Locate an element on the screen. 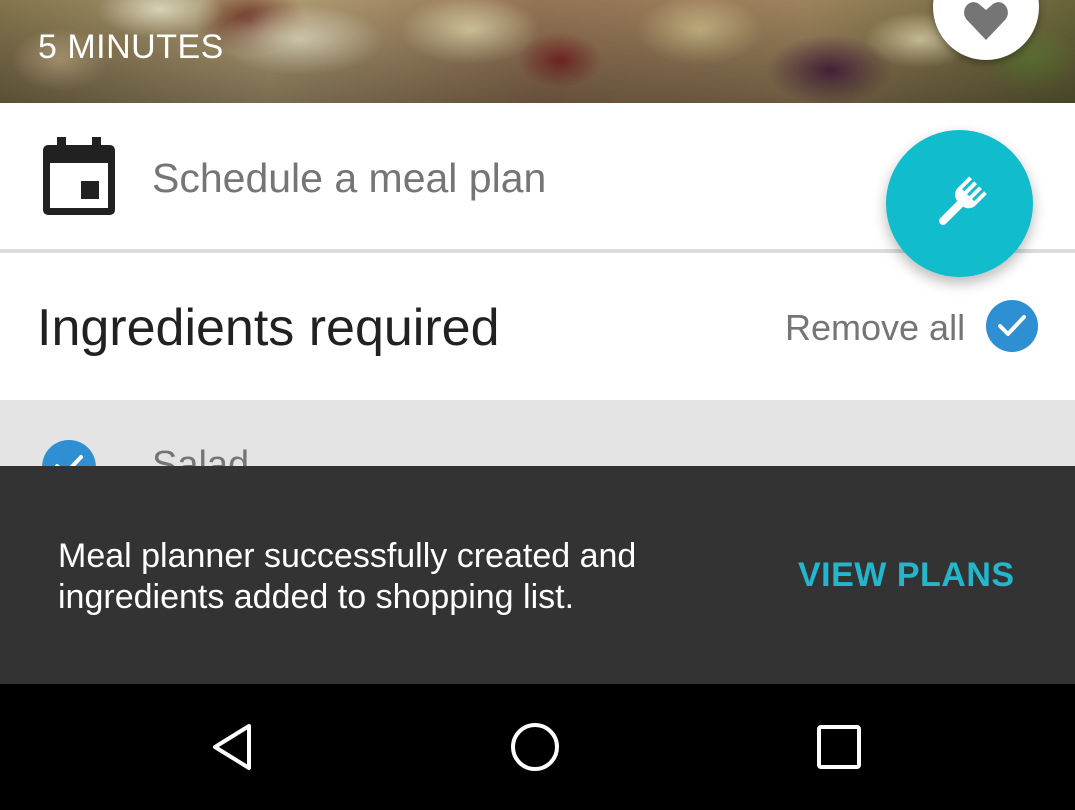  heart-icon is located at coordinates (986, 21).